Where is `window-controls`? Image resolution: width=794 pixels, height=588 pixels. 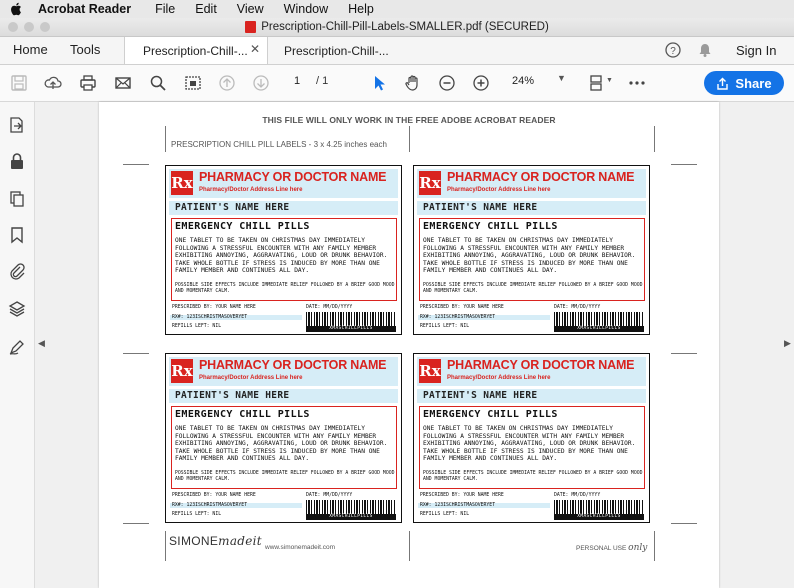
window-controls is located at coordinates (29, 27).